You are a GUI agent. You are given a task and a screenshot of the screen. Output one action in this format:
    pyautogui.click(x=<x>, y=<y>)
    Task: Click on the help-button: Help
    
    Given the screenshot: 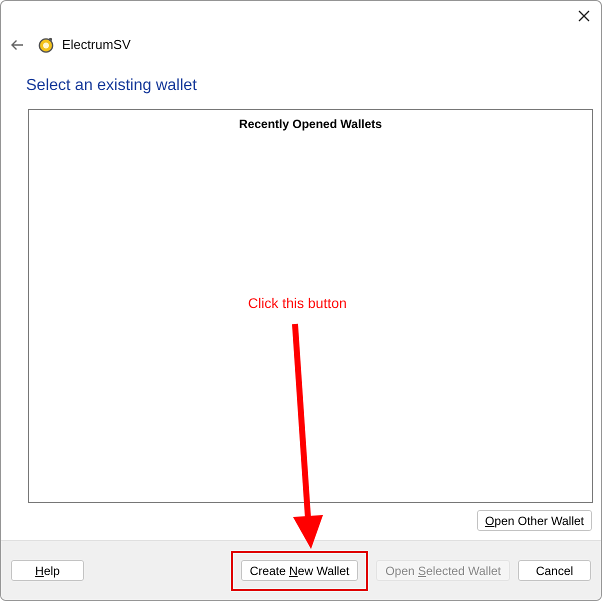 What is the action you would take?
    pyautogui.click(x=47, y=570)
    